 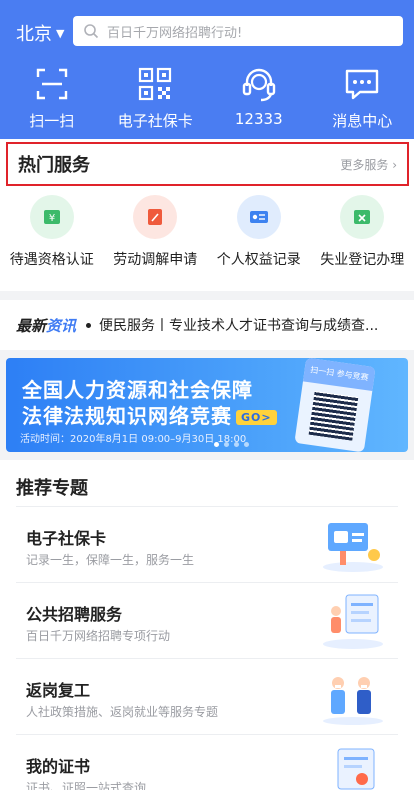 I want to click on service-labor-mediation: 劳动调解申请, so click(x=156, y=232).